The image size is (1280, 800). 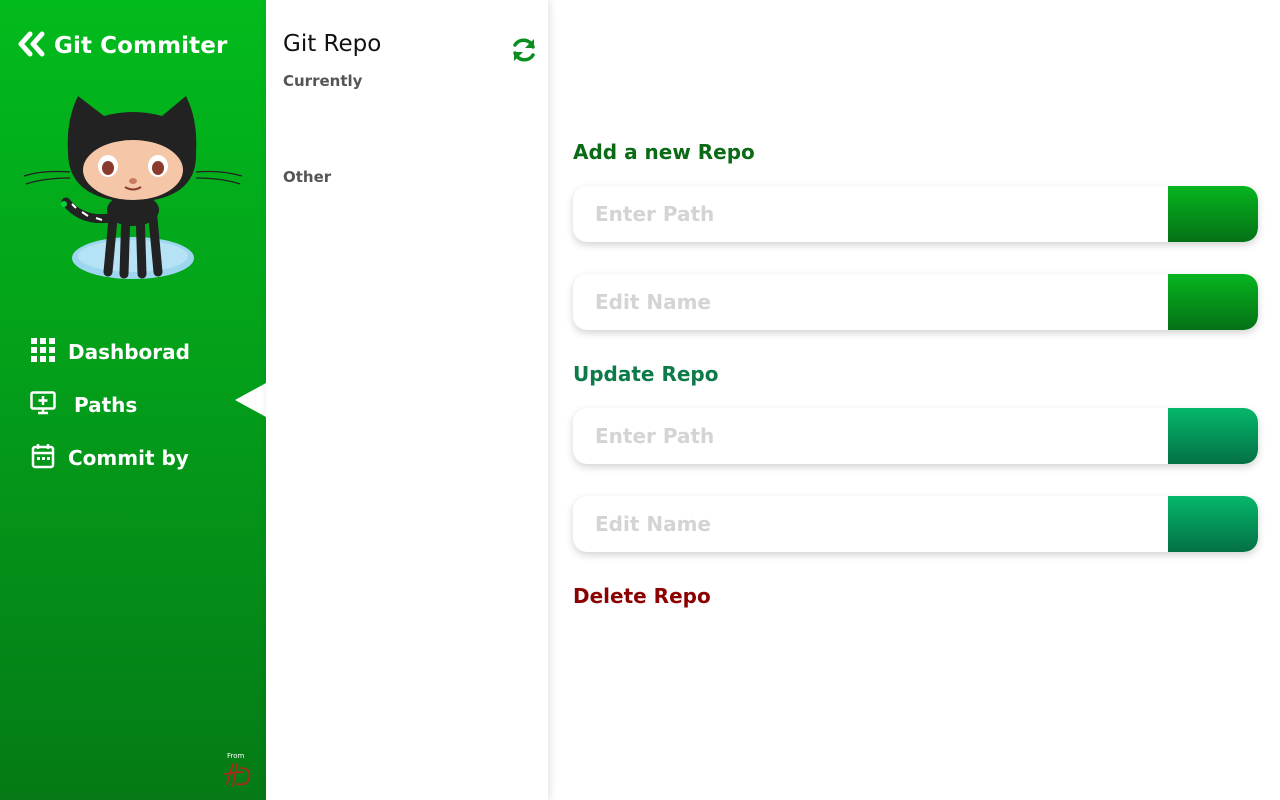 What do you see at coordinates (646, 374) in the screenshot?
I see `update-repo-heading: Update Repo` at bounding box center [646, 374].